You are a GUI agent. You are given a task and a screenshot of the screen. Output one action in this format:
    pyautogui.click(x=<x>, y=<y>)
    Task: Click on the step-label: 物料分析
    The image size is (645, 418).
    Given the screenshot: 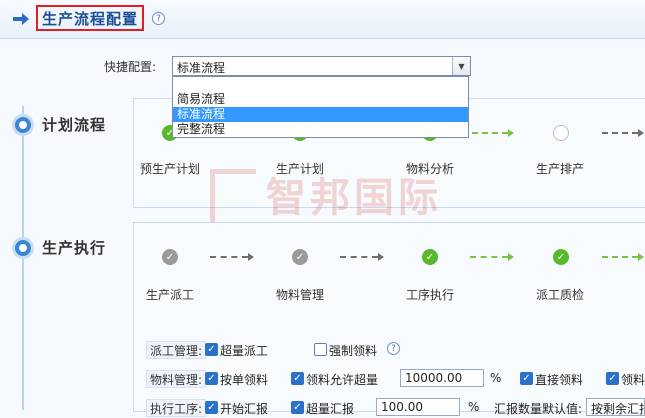 What is the action you would take?
    pyautogui.click(x=430, y=168)
    